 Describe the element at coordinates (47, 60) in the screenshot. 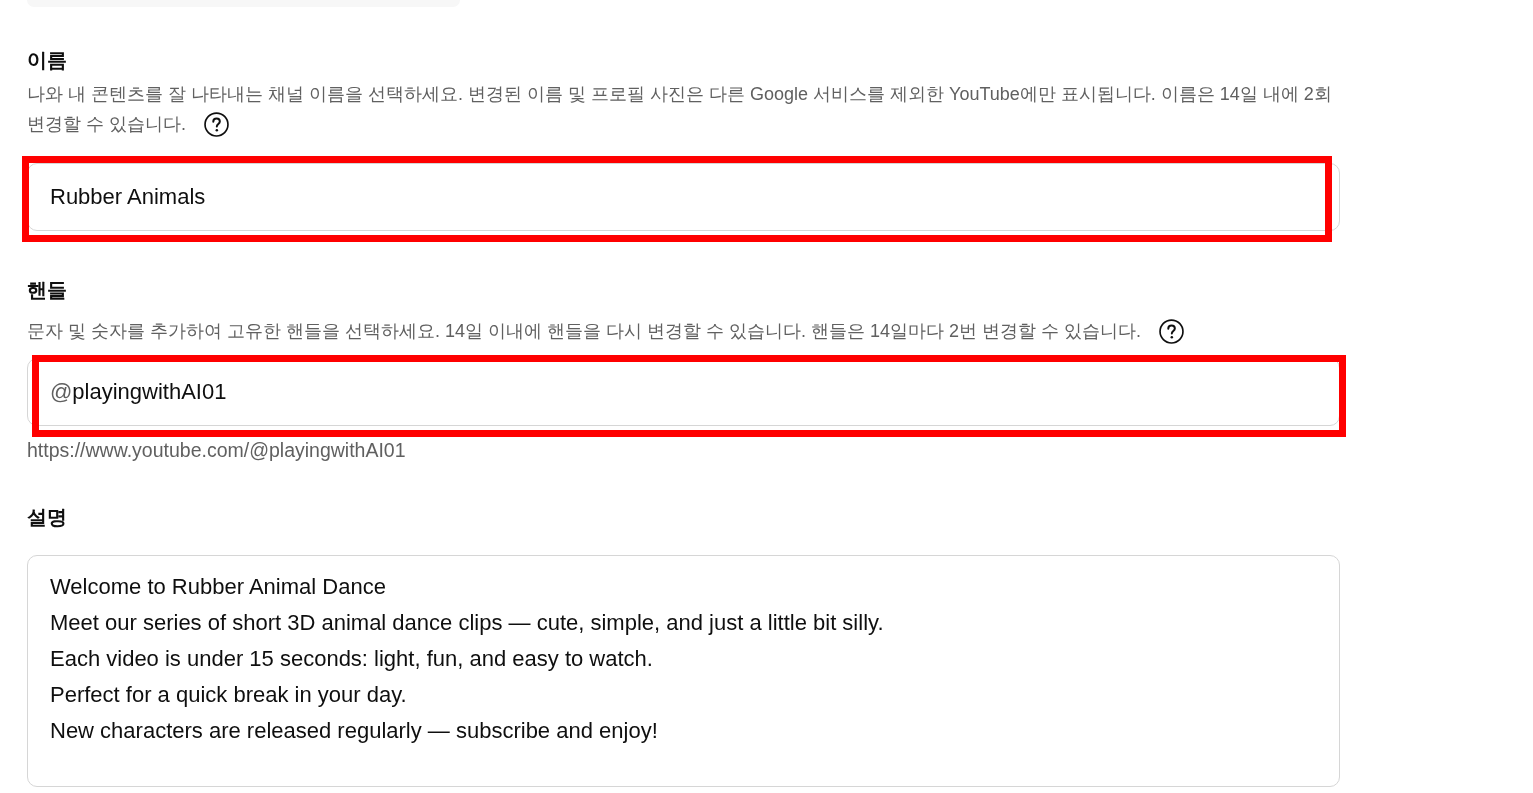

I see `field-label: 이름` at that location.